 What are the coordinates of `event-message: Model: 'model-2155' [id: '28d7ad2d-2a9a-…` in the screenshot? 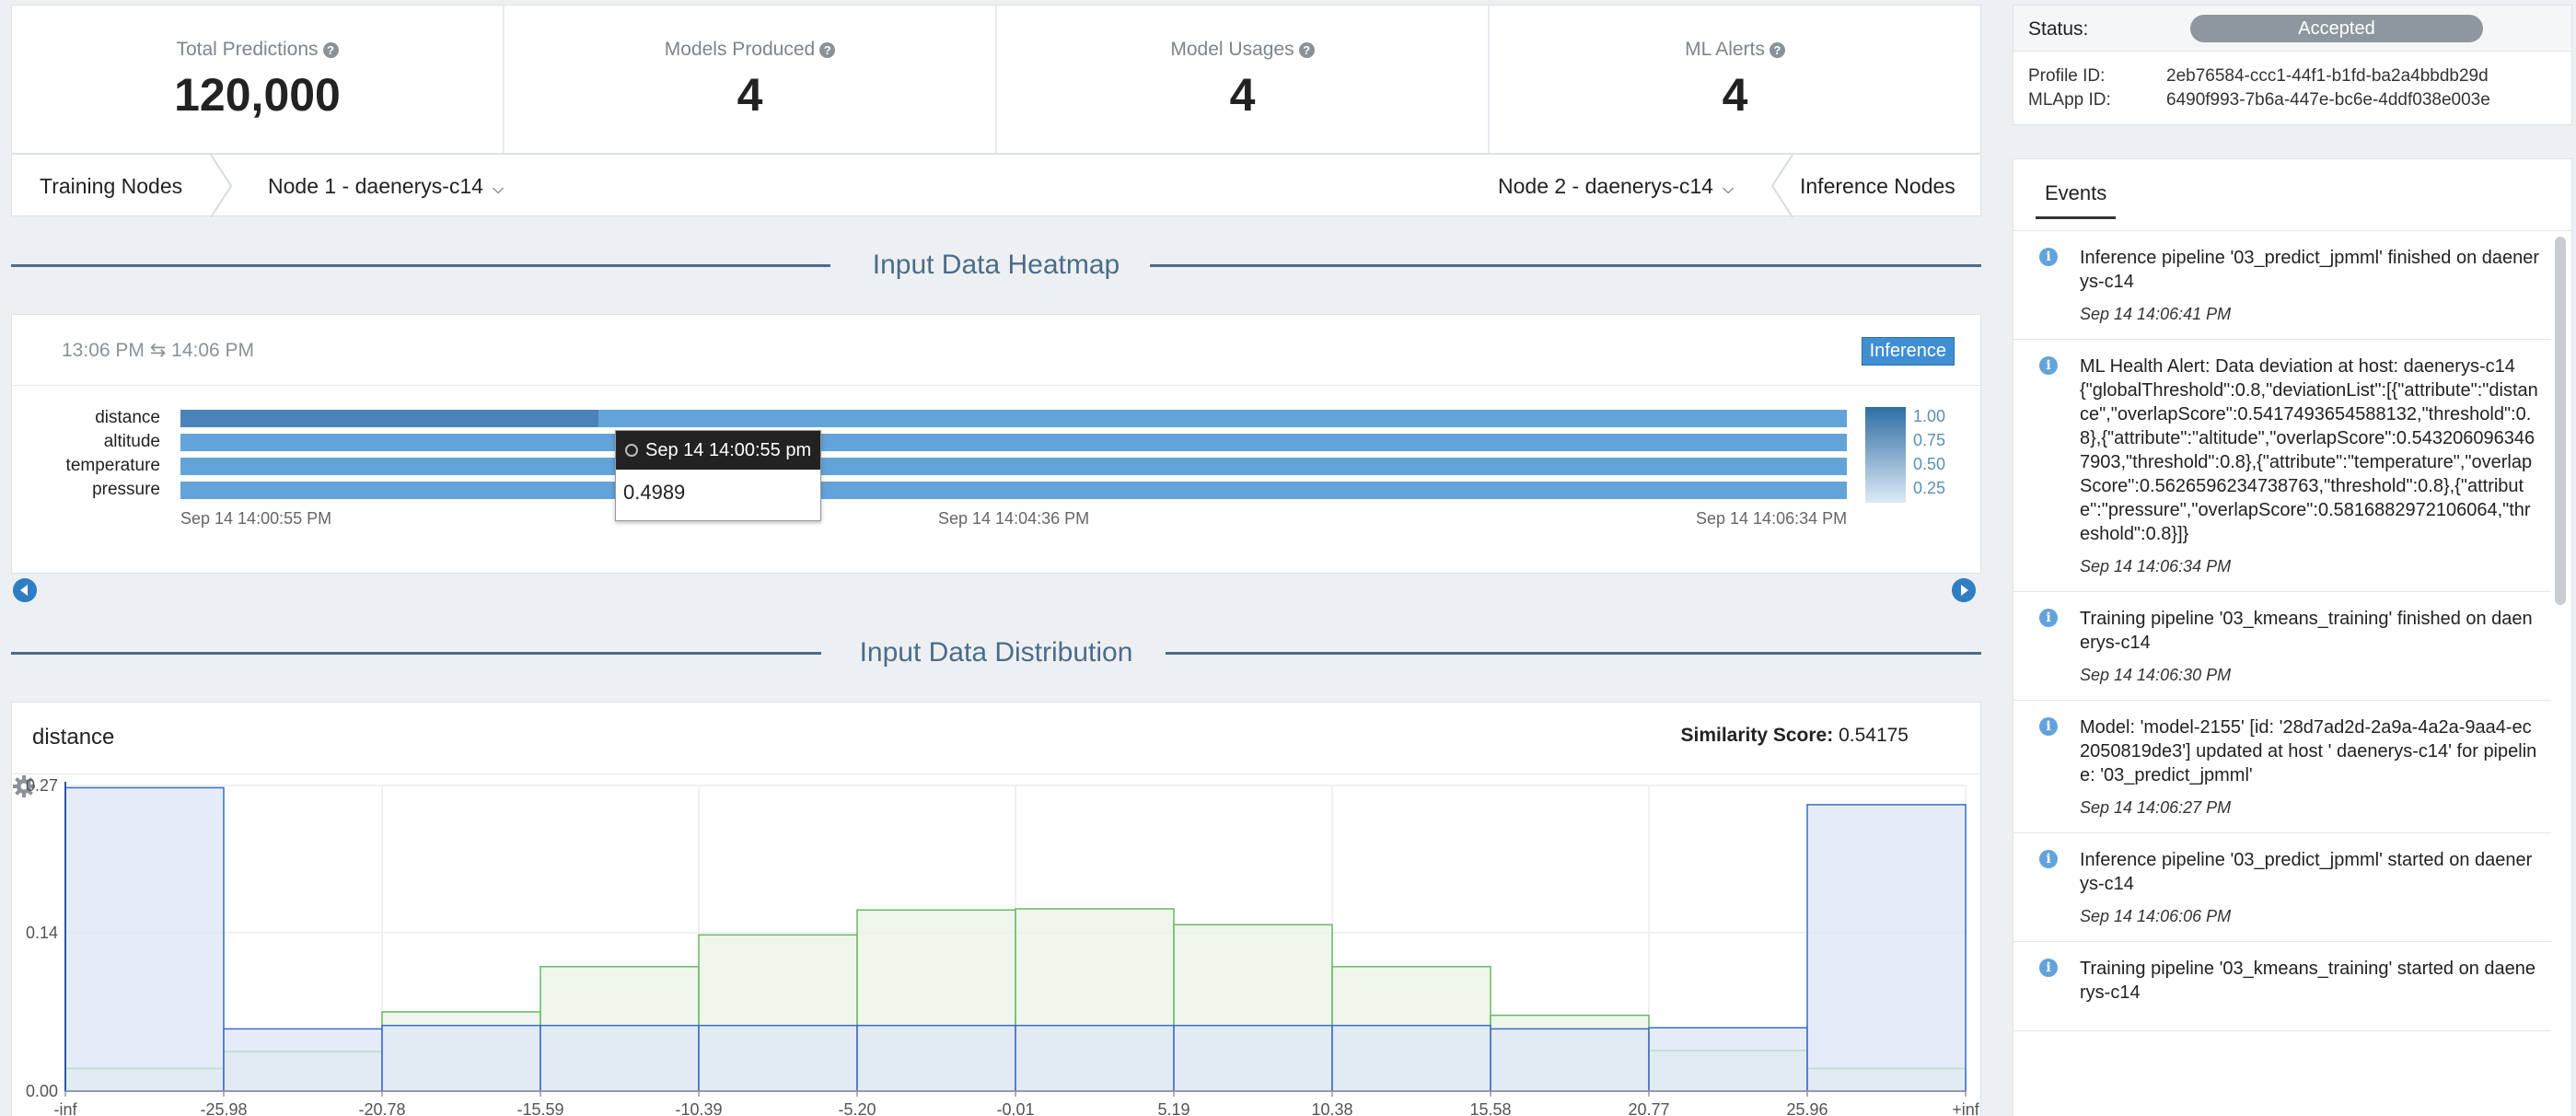 It's located at (2308, 751).